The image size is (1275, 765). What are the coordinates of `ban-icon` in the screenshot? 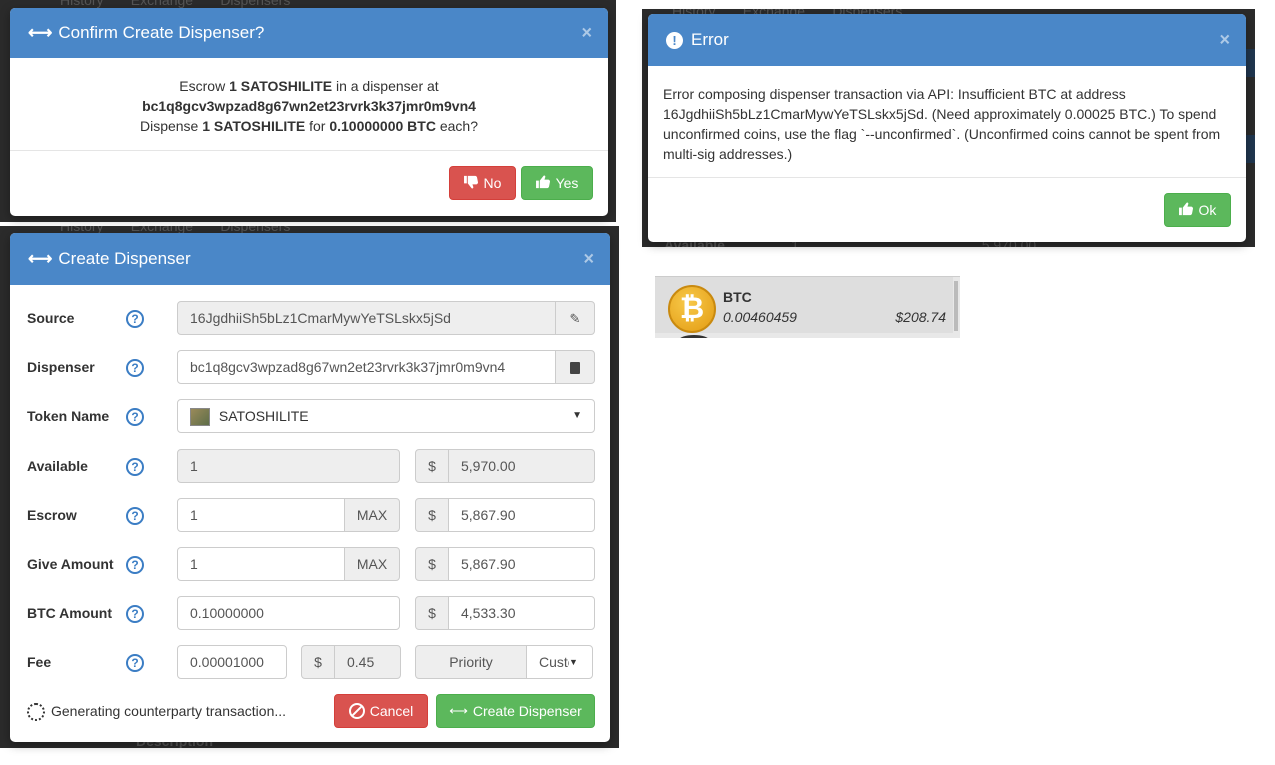 It's located at (356, 711).